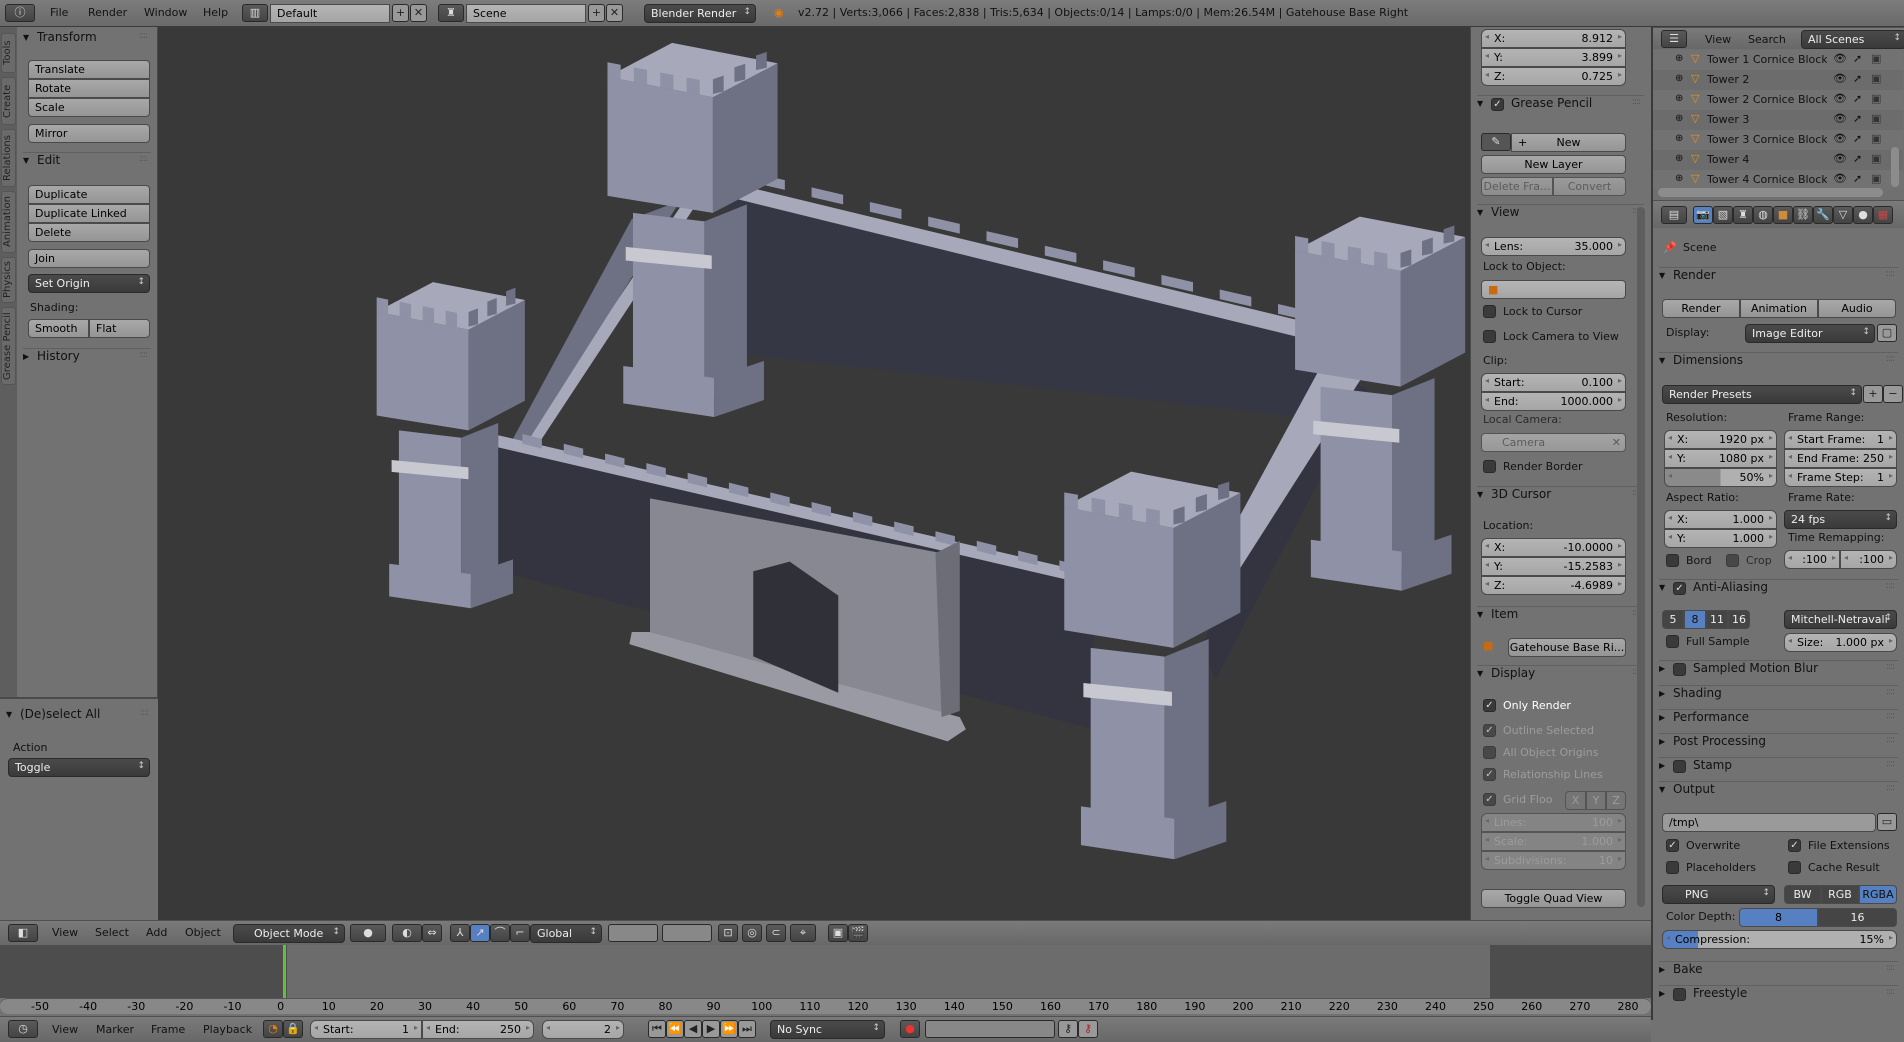 The image size is (1904, 1042). Describe the element at coordinates (1857, 917) in the screenshot. I see `depth-16-button: 16` at that location.